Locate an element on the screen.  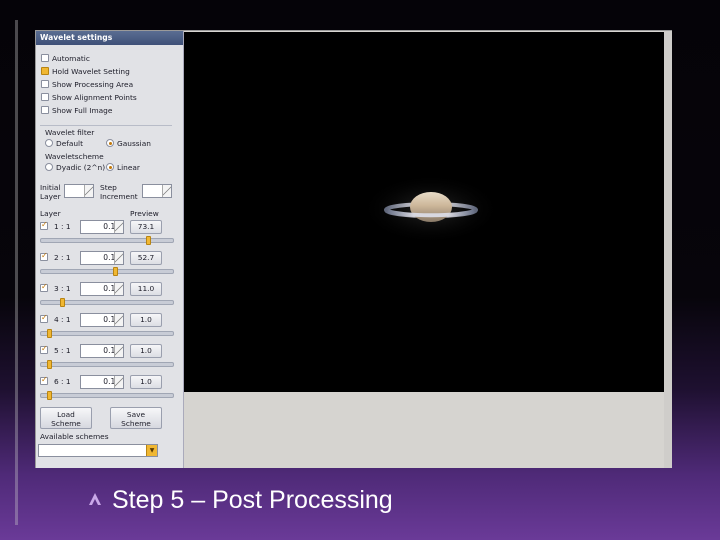
step-increment-label: Step Increment is located at coordinates (119, 192).